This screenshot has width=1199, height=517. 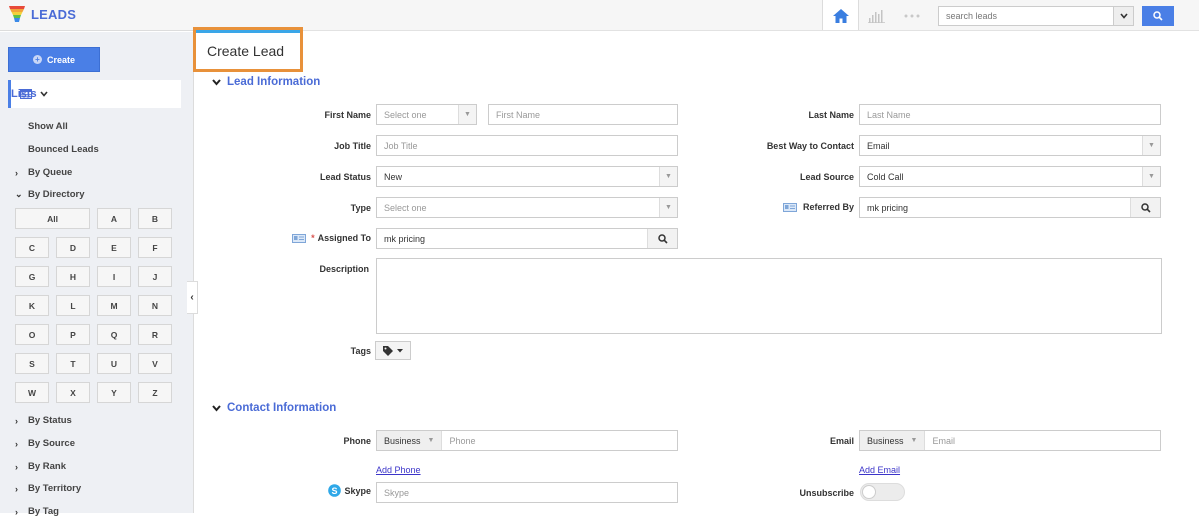 I want to click on skype-field, so click(x=527, y=492).